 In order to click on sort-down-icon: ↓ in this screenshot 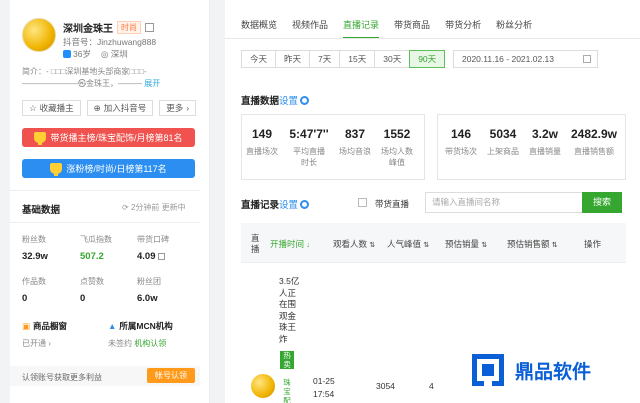, I will do `click(308, 245)`.